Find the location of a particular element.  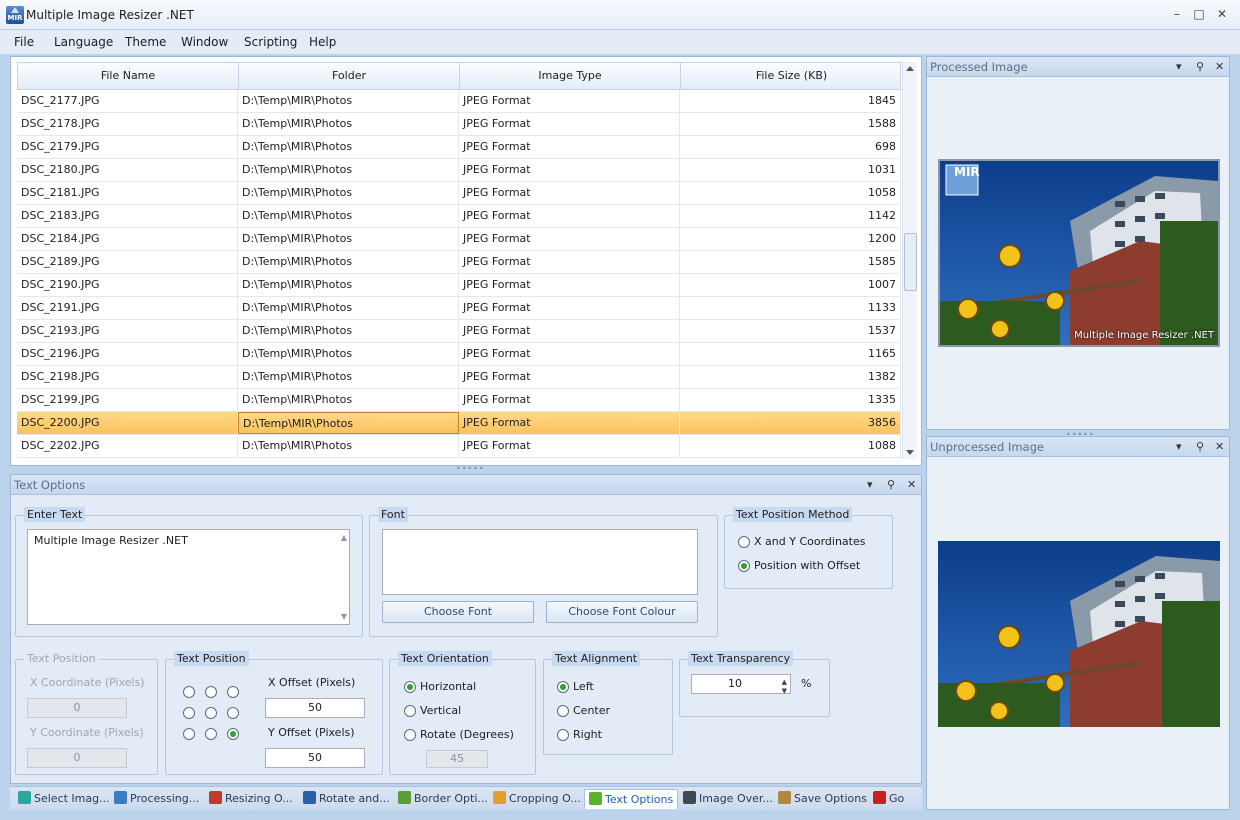

close-window-button: ✕ is located at coordinates (1222, 14).